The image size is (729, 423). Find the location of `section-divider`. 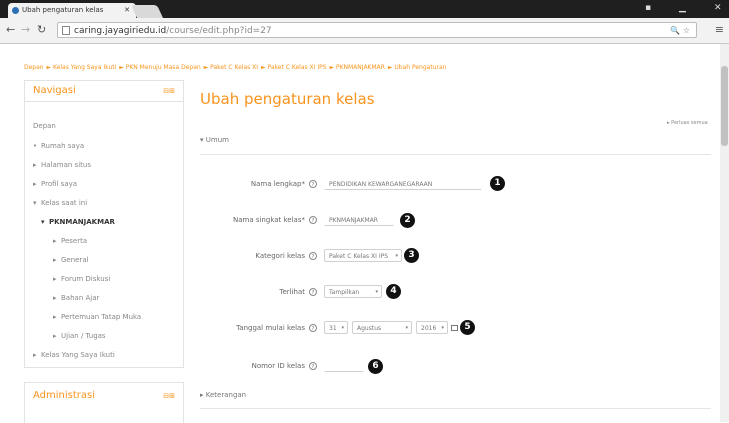

section-divider is located at coordinates (455, 154).